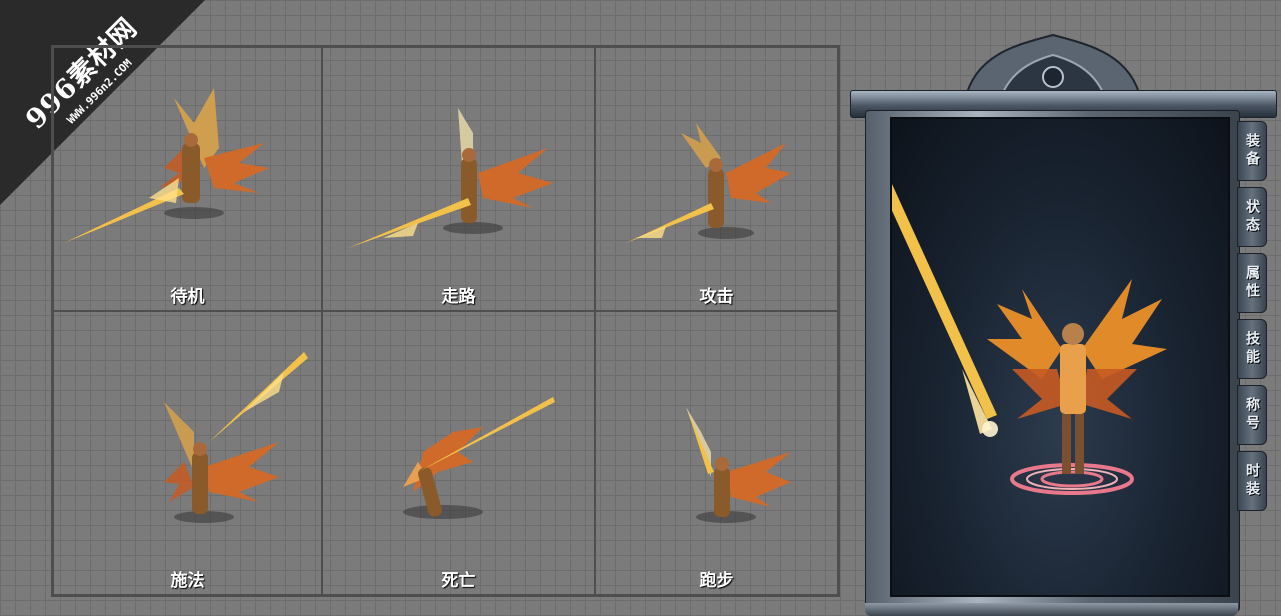 The image size is (1281, 616). What do you see at coordinates (1252, 415) in the screenshot?
I see `tab-titles: 称号` at bounding box center [1252, 415].